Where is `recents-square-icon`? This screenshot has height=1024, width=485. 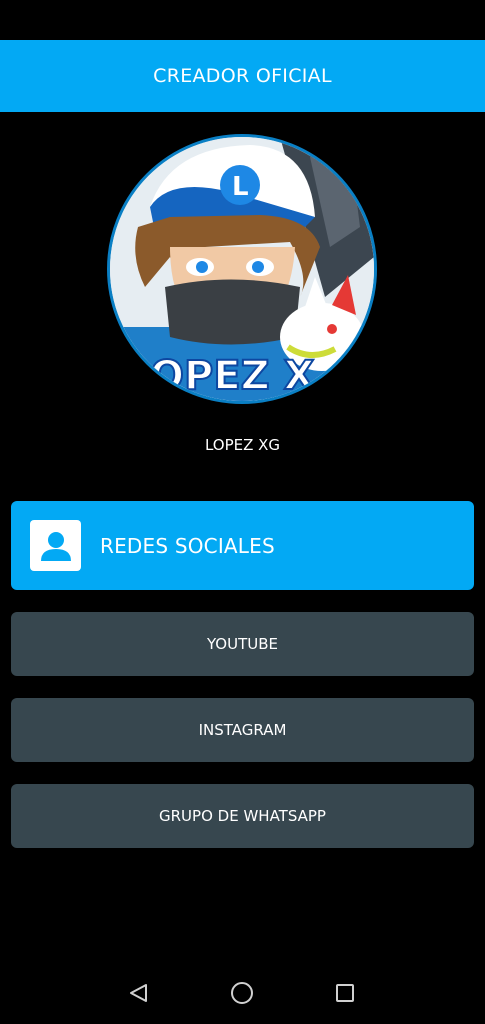 recents-square-icon is located at coordinates (345, 993).